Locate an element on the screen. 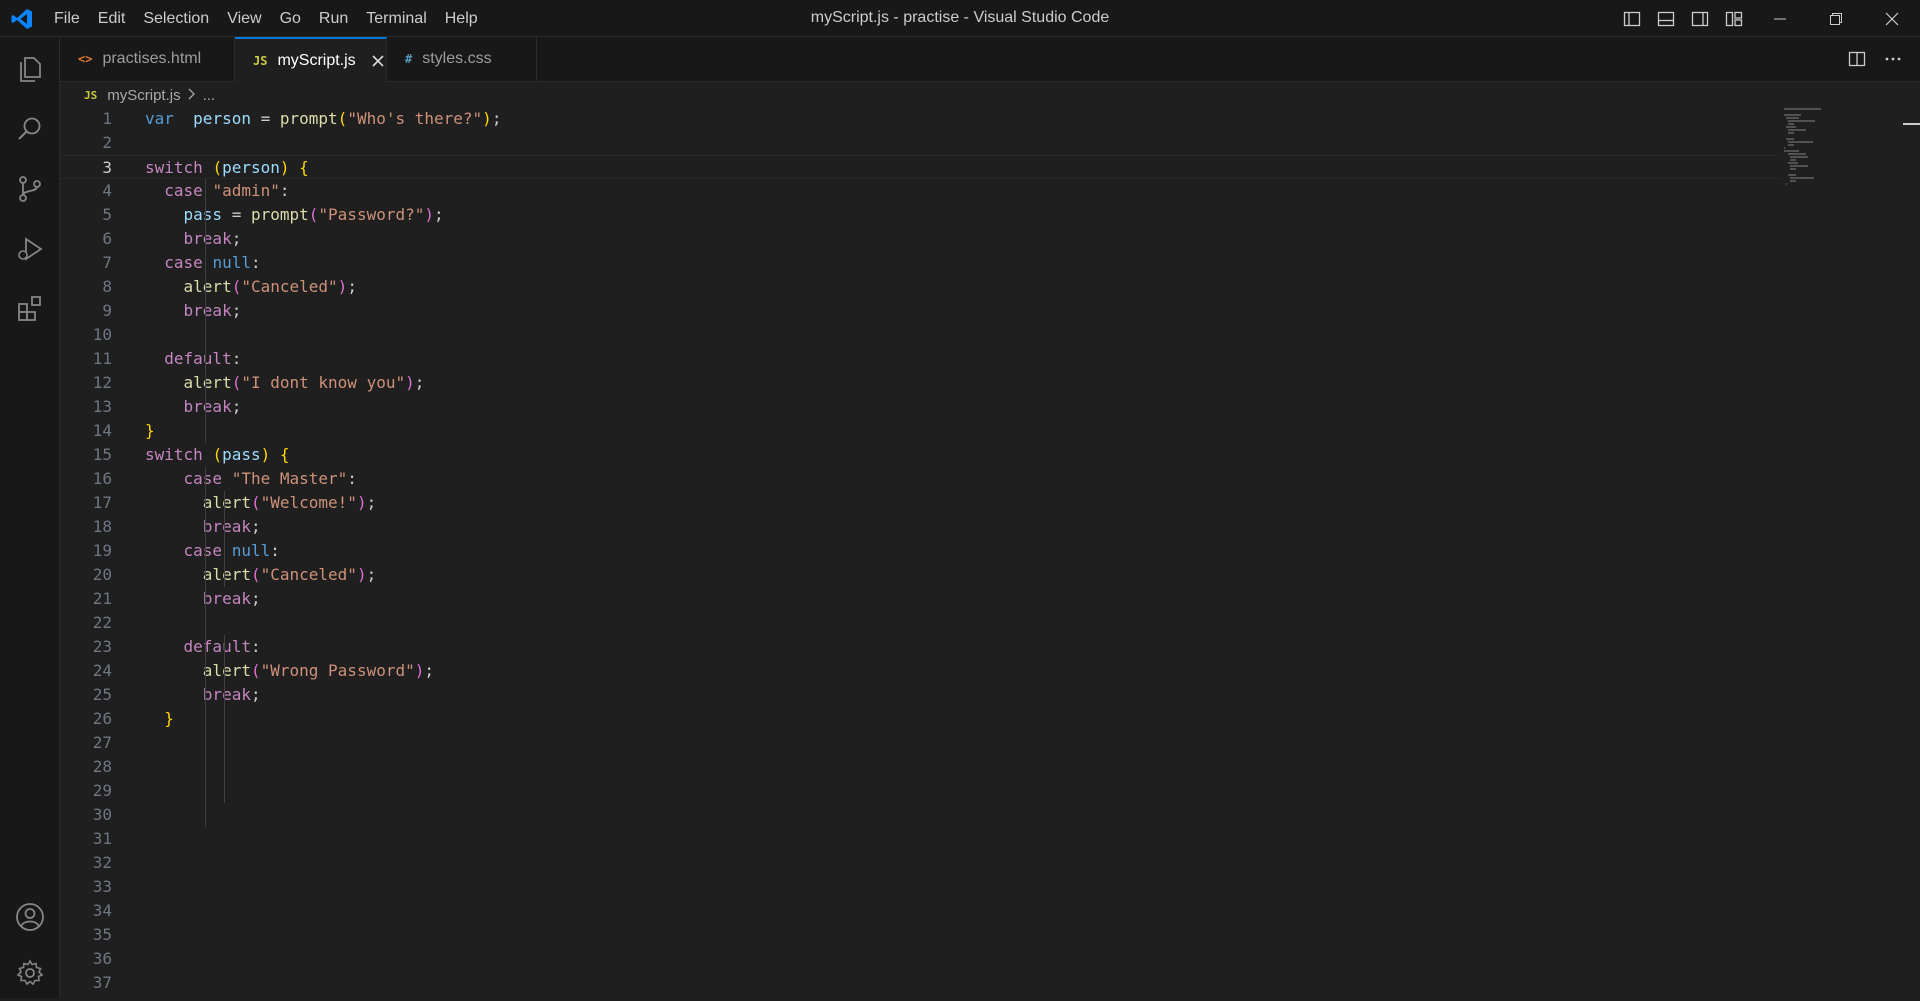 The image size is (1920, 1001). explorer-icon is located at coordinates (30, 69).